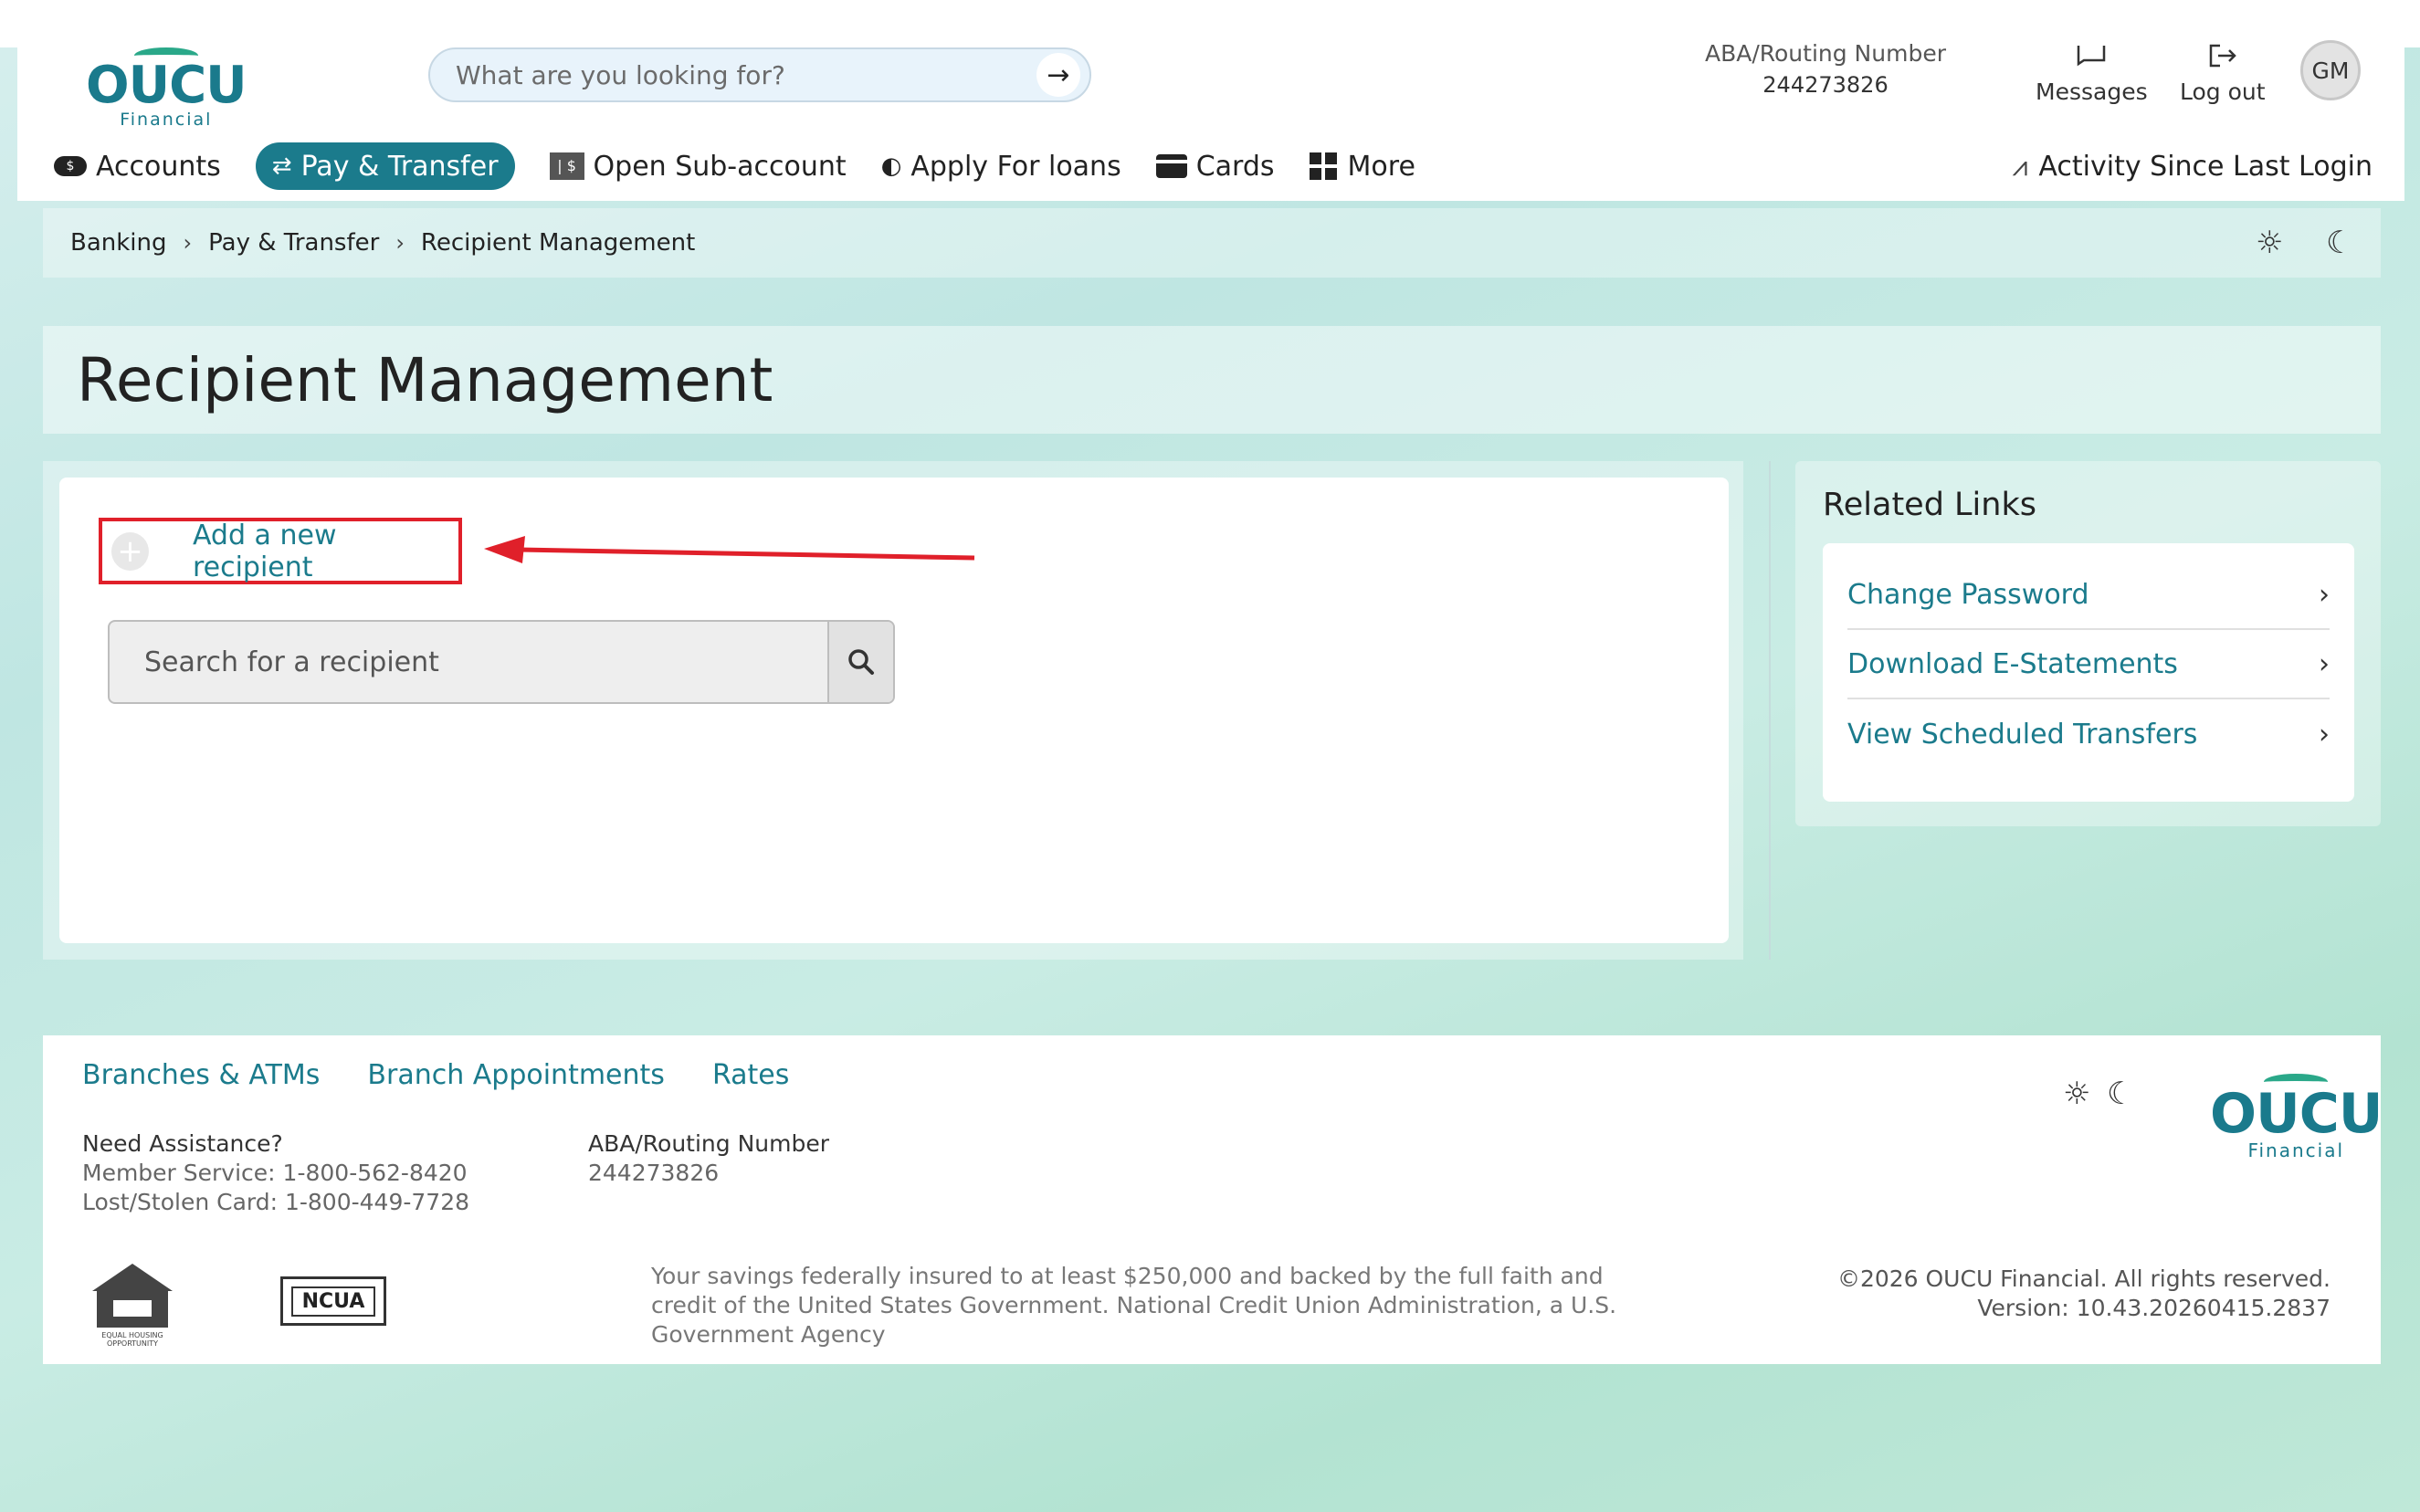  What do you see at coordinates (2092, 92) in the screenshot?
I see `messages-label: Messages` at bounding box center [2092, 92].